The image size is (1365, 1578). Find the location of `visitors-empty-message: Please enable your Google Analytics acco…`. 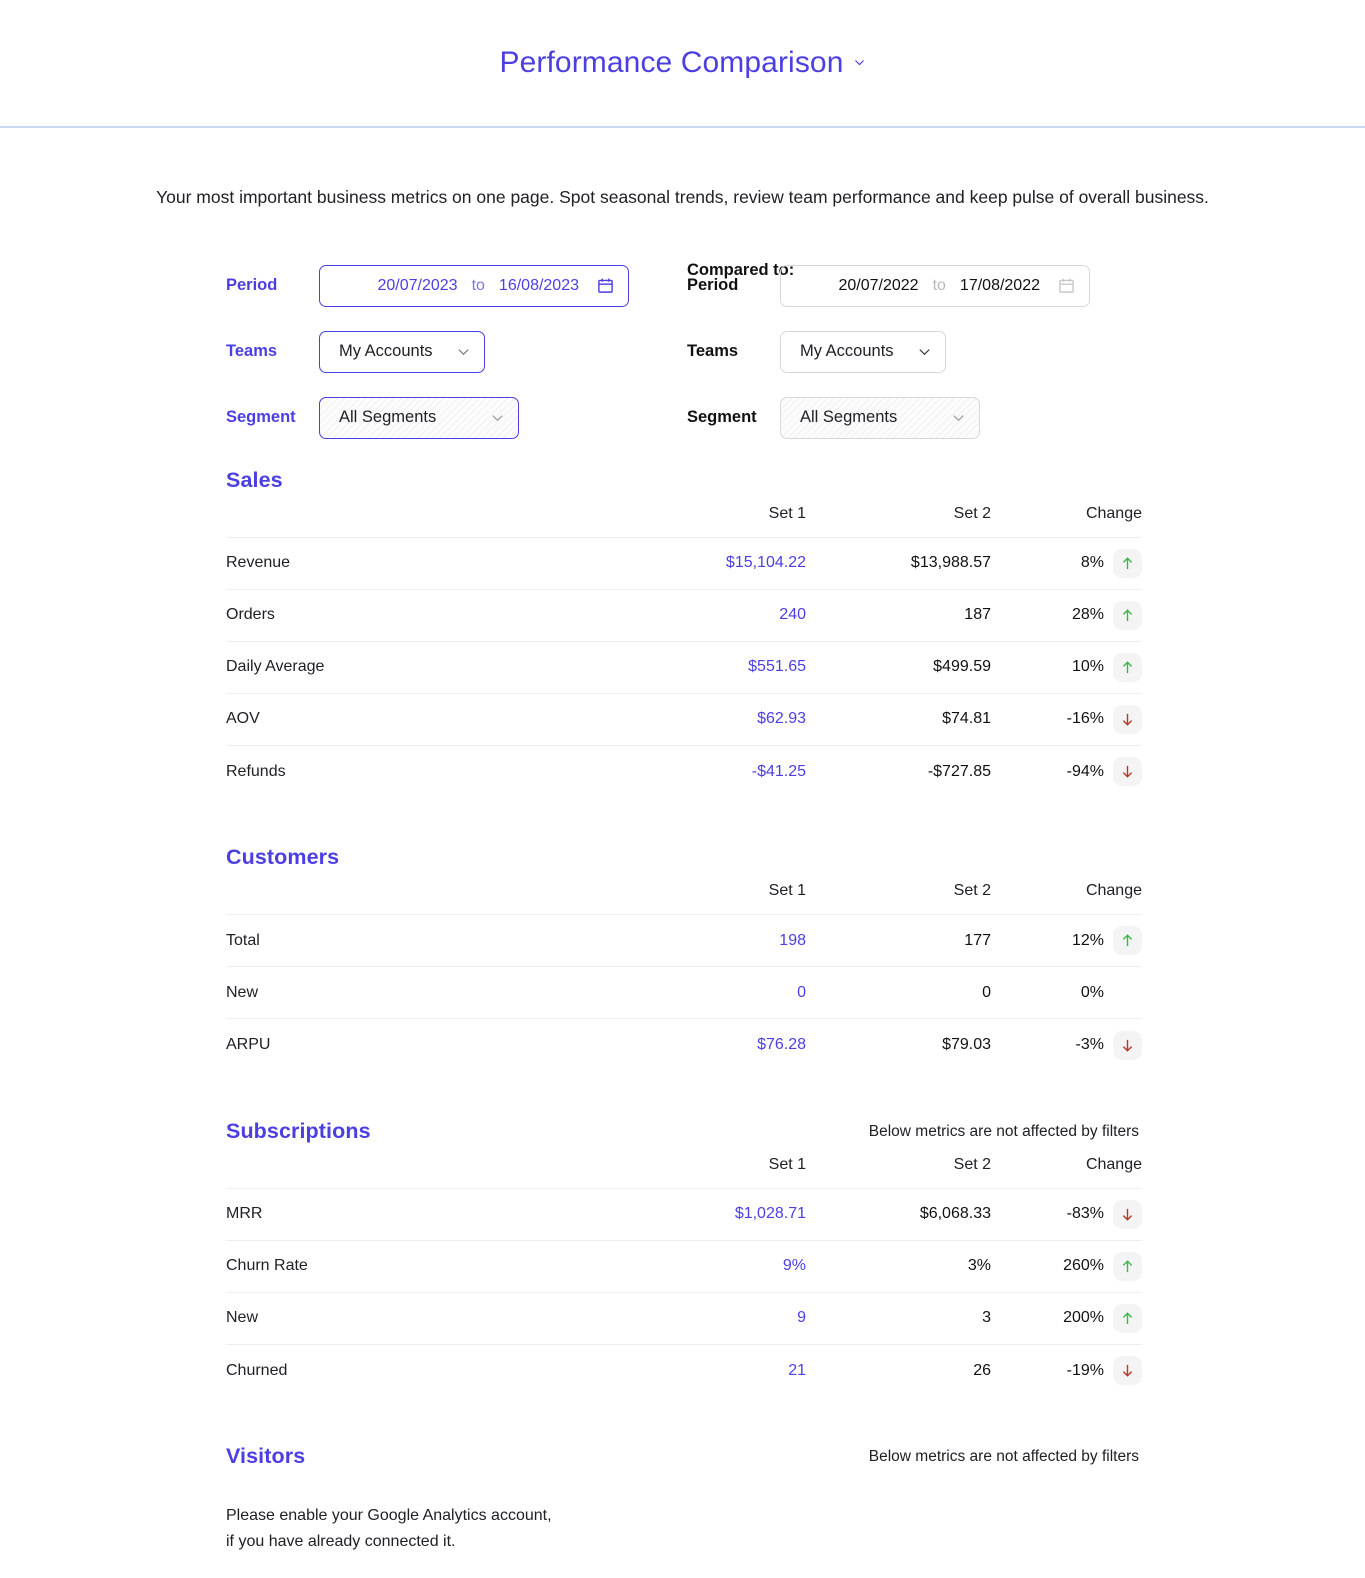

visitors-empty-message: Please enable your Google Analytics acco… is located at coordinates (682, 1529).